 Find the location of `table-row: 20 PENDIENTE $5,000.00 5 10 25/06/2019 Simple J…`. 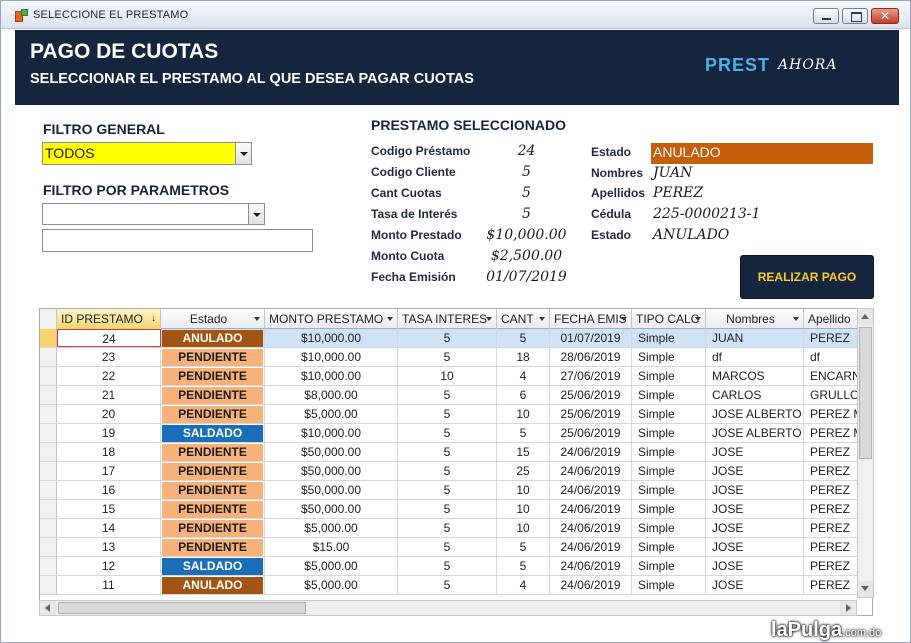

table-row: 20 PENDIENTE $5,000.00 5 10 25/06/2019 Simple J… is located at coordinates (456, 414).